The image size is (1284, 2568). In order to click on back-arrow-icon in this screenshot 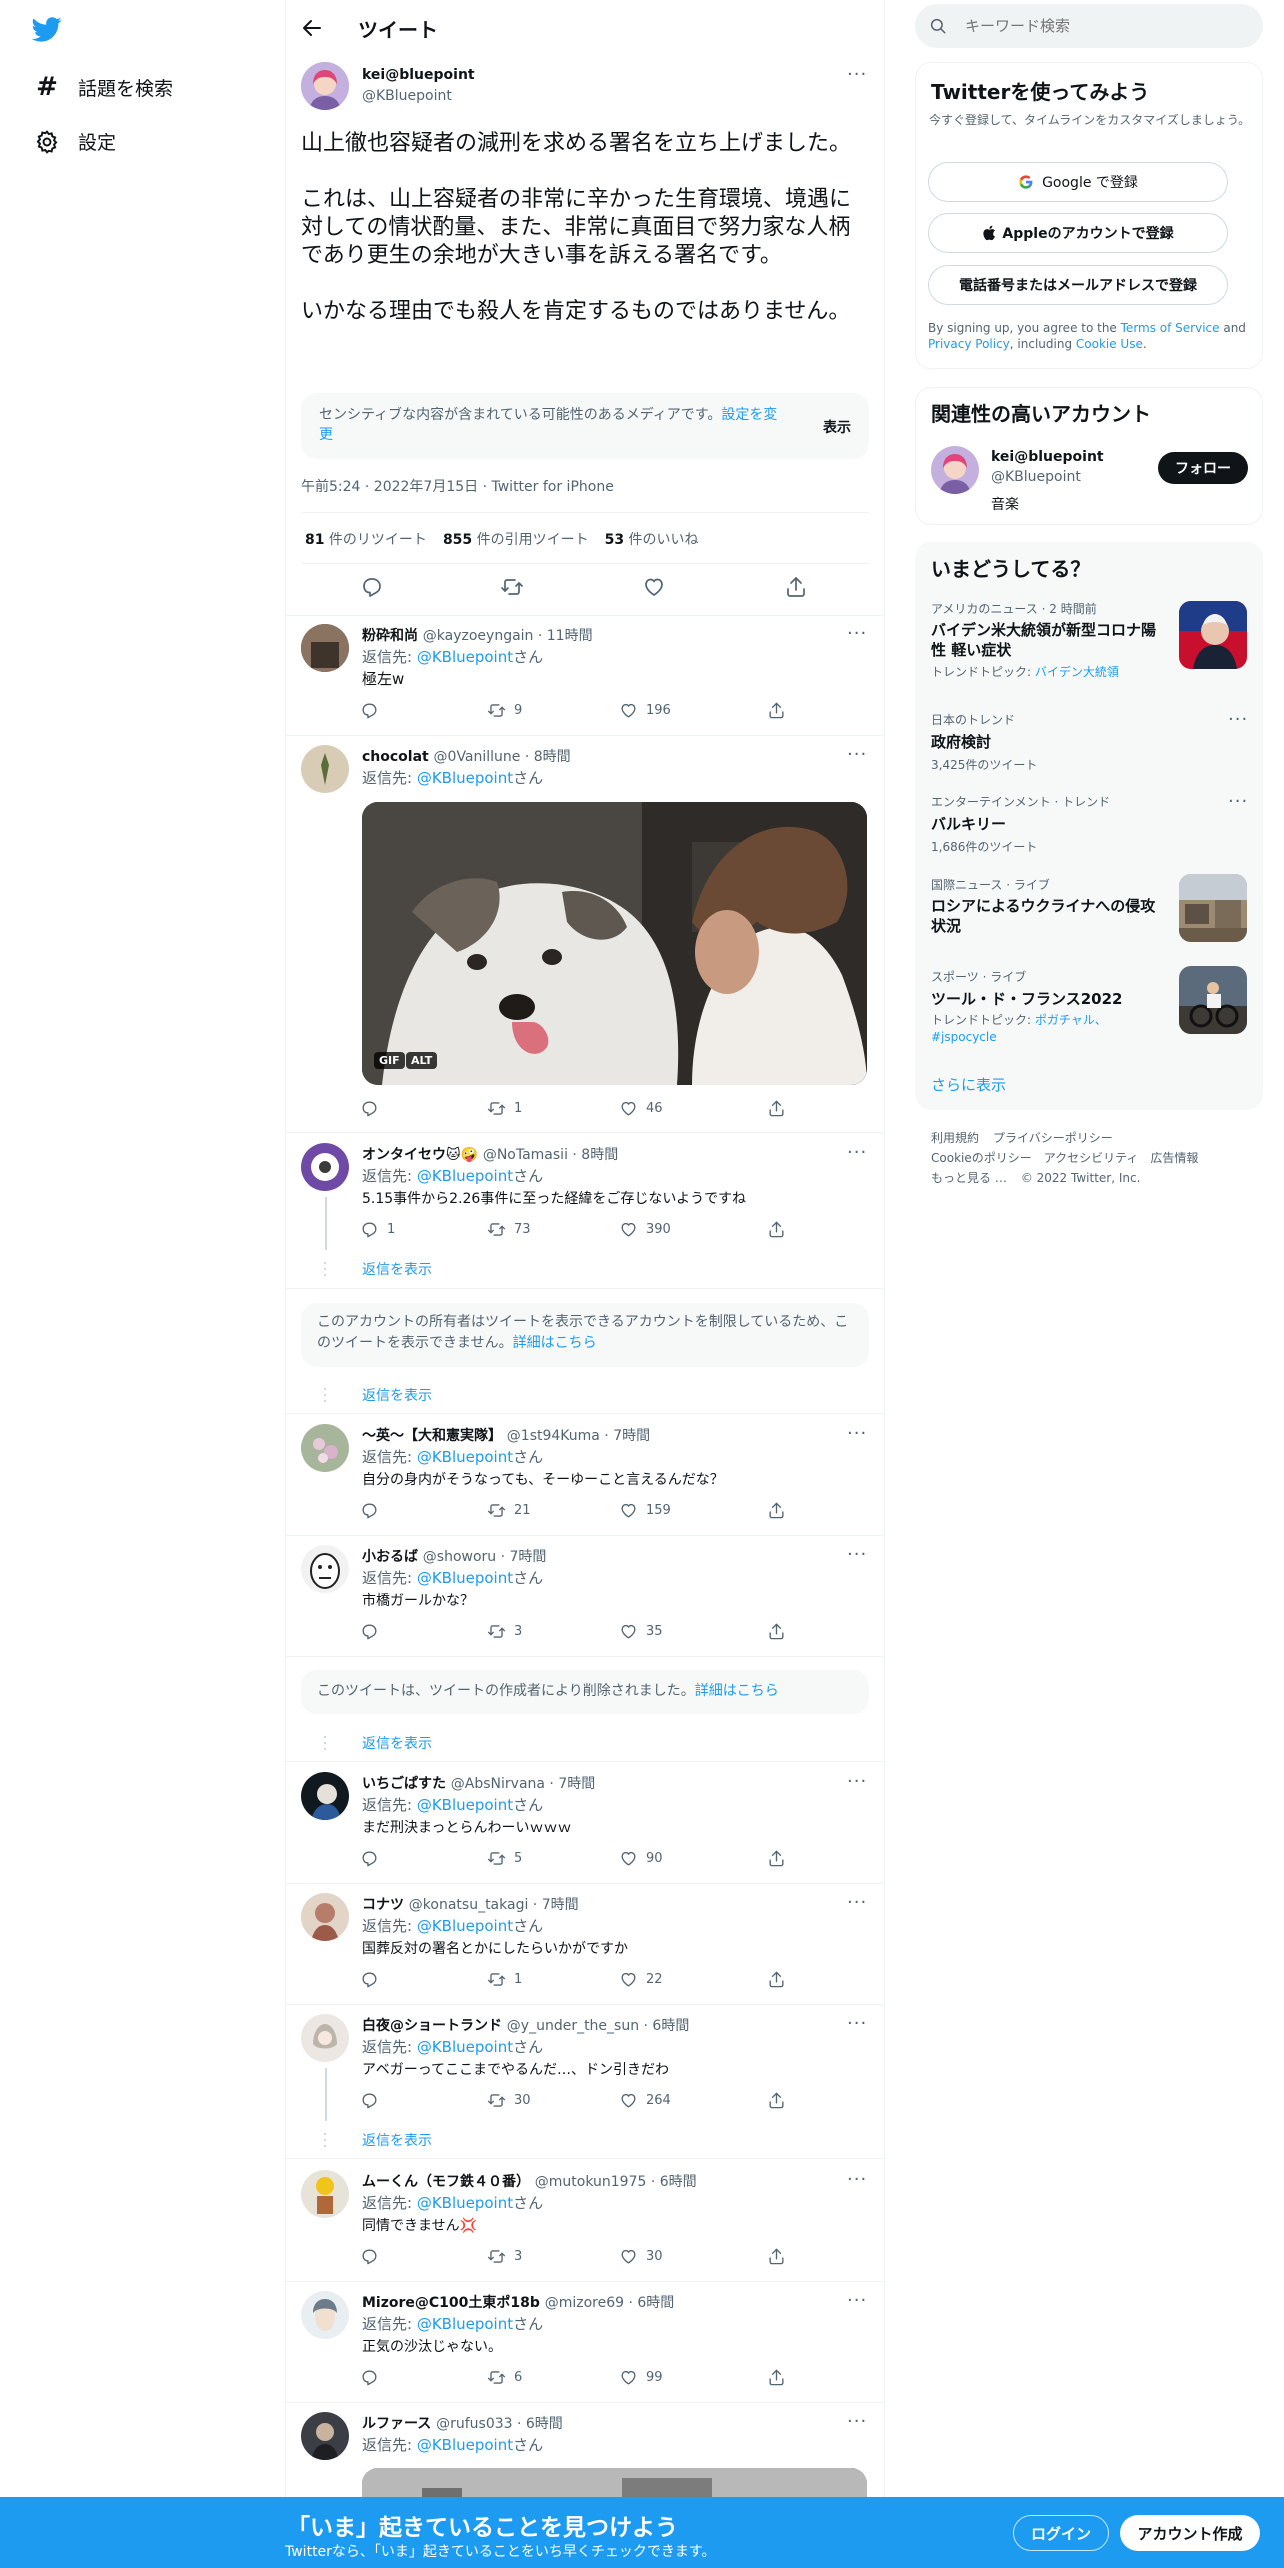, I will do `click(312, 28)`.